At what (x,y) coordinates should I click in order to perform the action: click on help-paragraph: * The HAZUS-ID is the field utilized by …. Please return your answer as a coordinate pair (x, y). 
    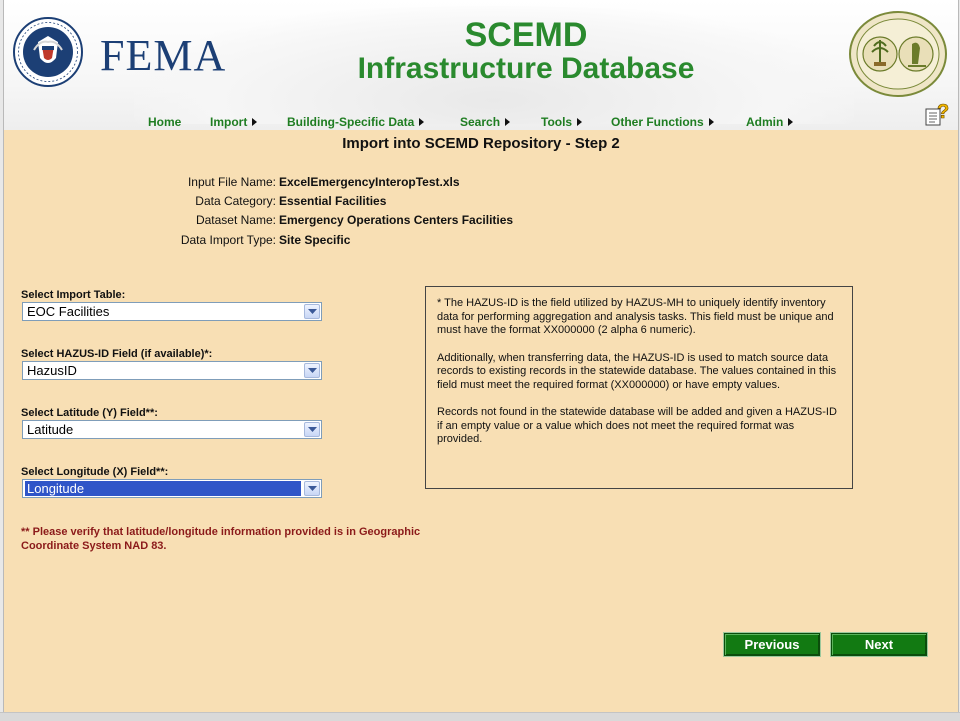
    Looking at the image, I should click on (635, 316).